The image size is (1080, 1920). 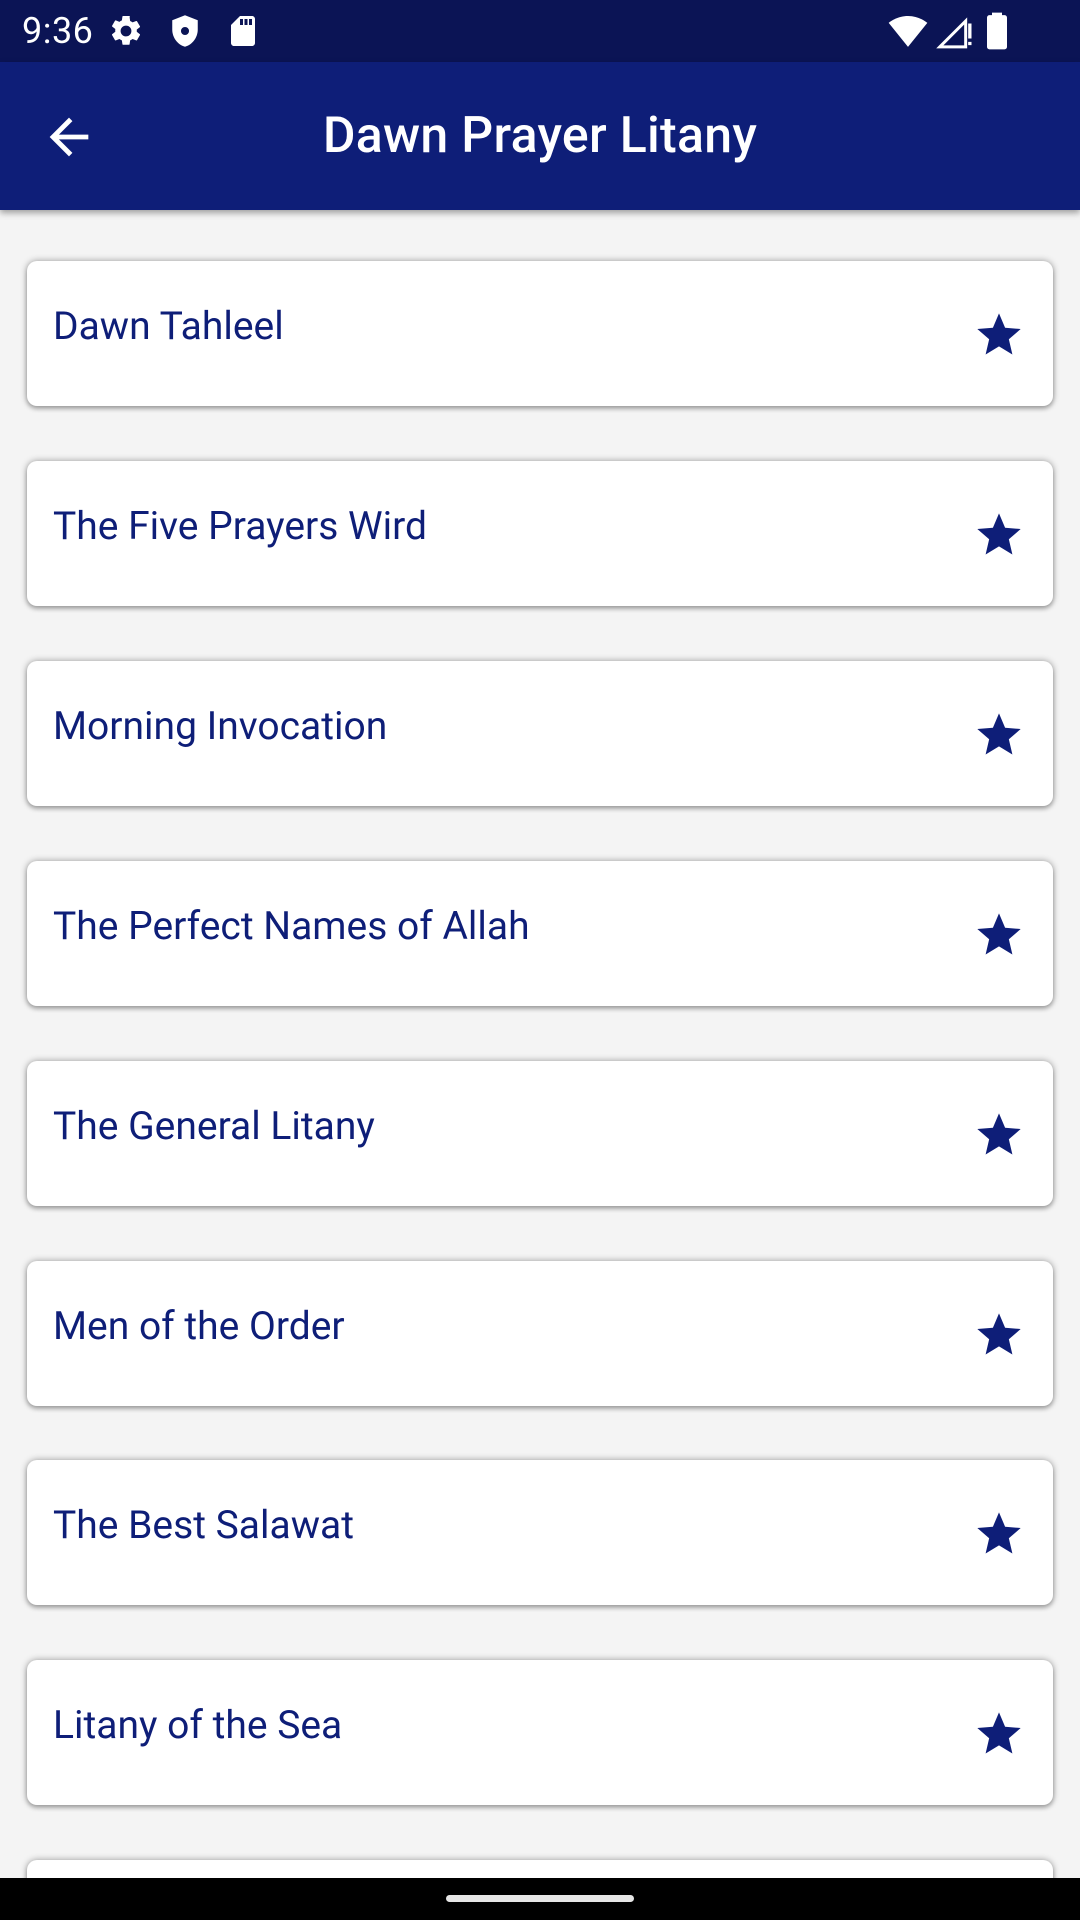 I want to click on system-nav-bar, so click(x=540, y=1899).